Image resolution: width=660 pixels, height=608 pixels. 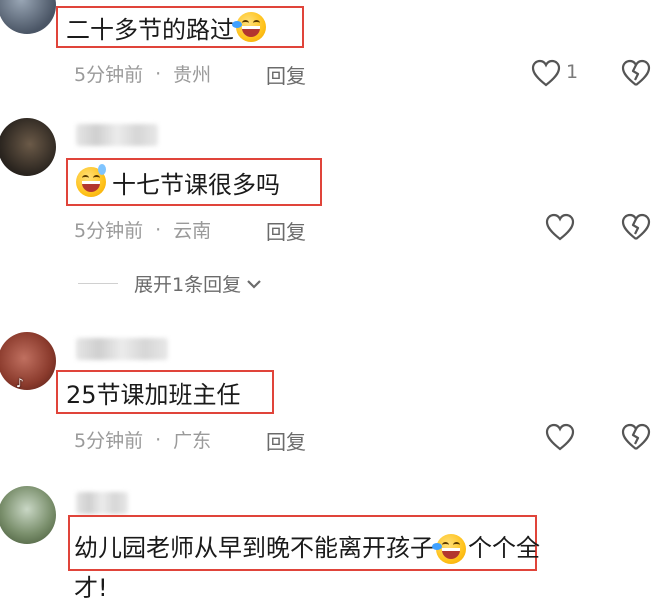 I want to click on comment-meta: 5分钟前 · 贵州, so click(x=142, y=73).